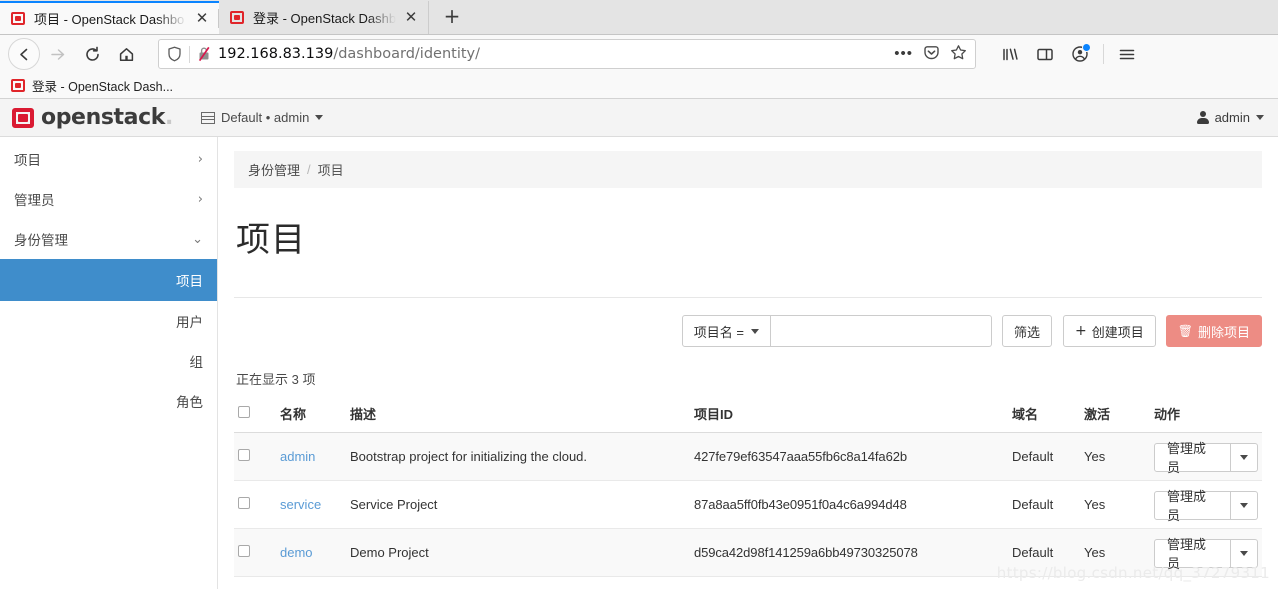  Describe the element at coordinates (297, 456) in the screenshot. I see `project-link: admin` at that location.